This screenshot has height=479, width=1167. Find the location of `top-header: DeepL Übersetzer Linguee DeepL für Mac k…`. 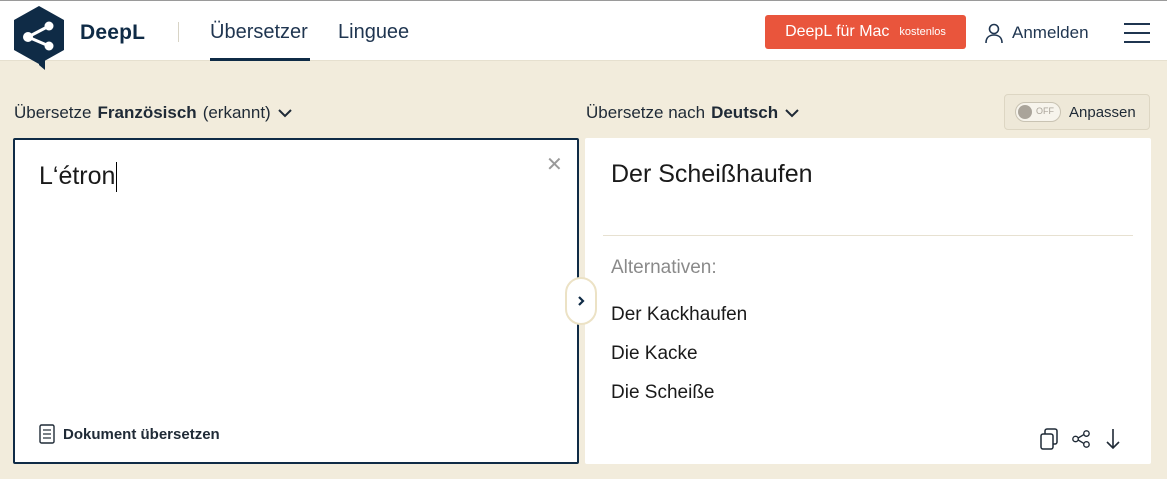

top-header: DeepL Übersetzer Linguee DeepL für Mac k… is located at coordinates (583, 35).